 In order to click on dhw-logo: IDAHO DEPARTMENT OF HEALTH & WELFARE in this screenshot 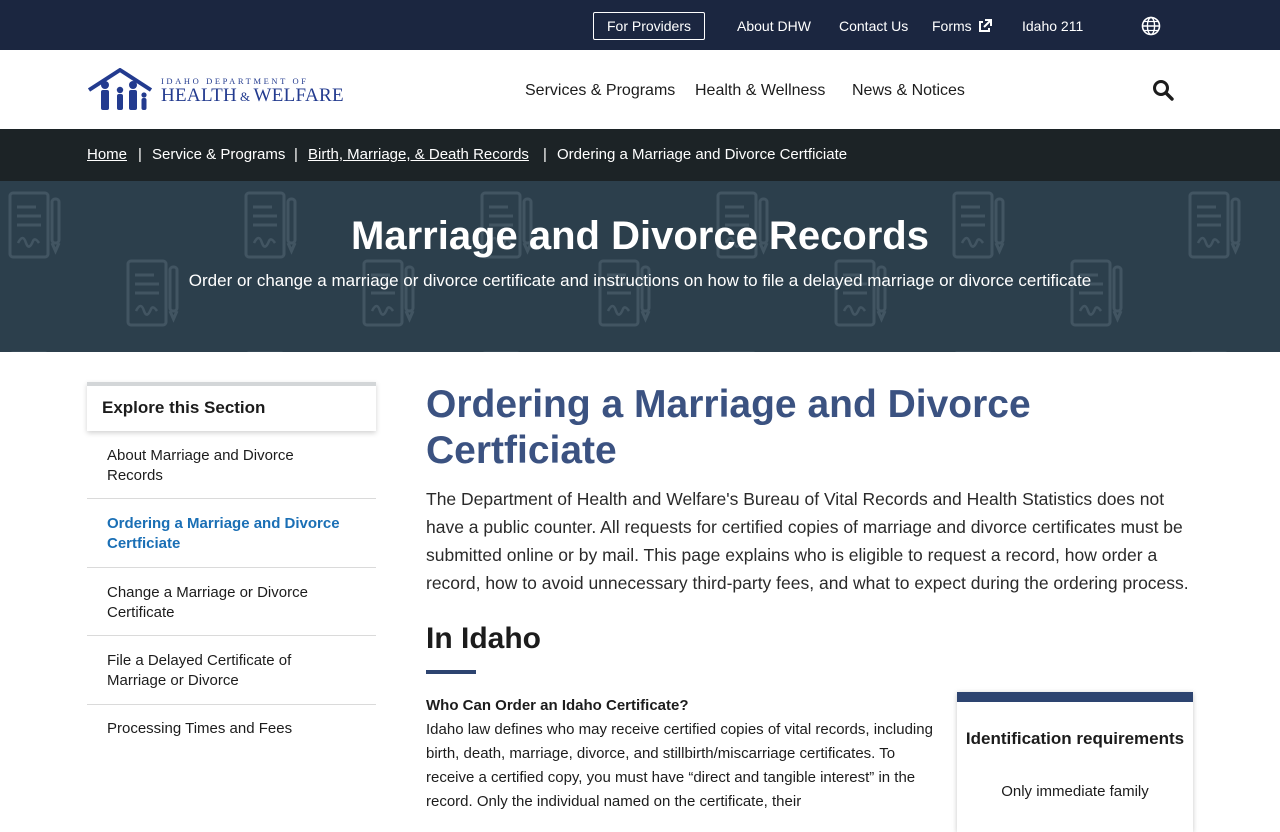, I will do `click(222, 90)`.